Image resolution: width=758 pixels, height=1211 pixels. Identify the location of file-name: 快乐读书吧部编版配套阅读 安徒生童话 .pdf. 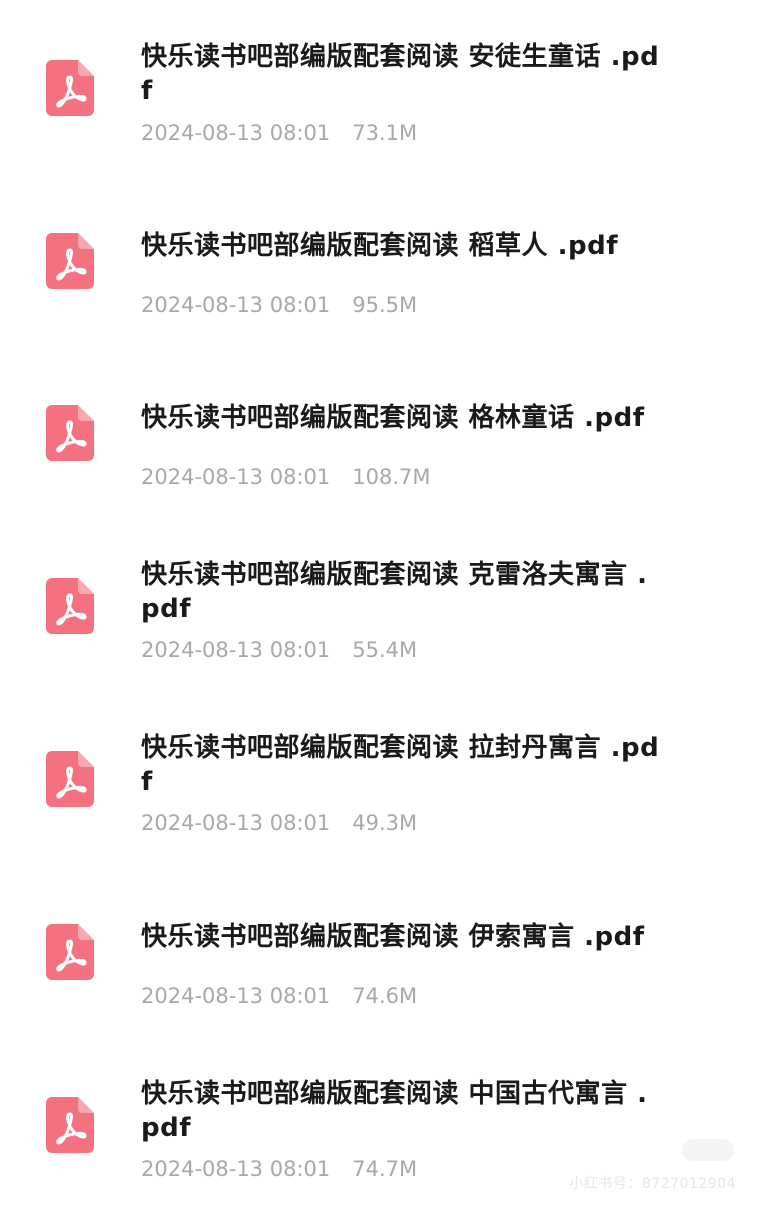
(400, 74).